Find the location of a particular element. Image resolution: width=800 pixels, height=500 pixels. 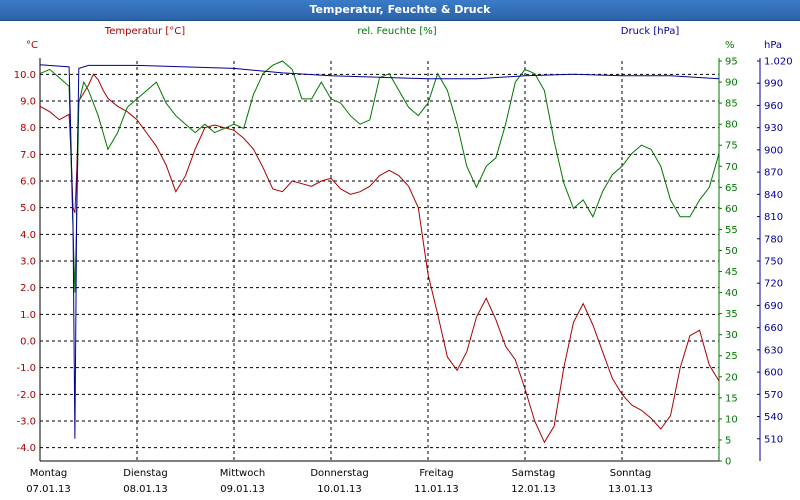

temp-tick-label: 5.0 is located at coordinates (28, 208).